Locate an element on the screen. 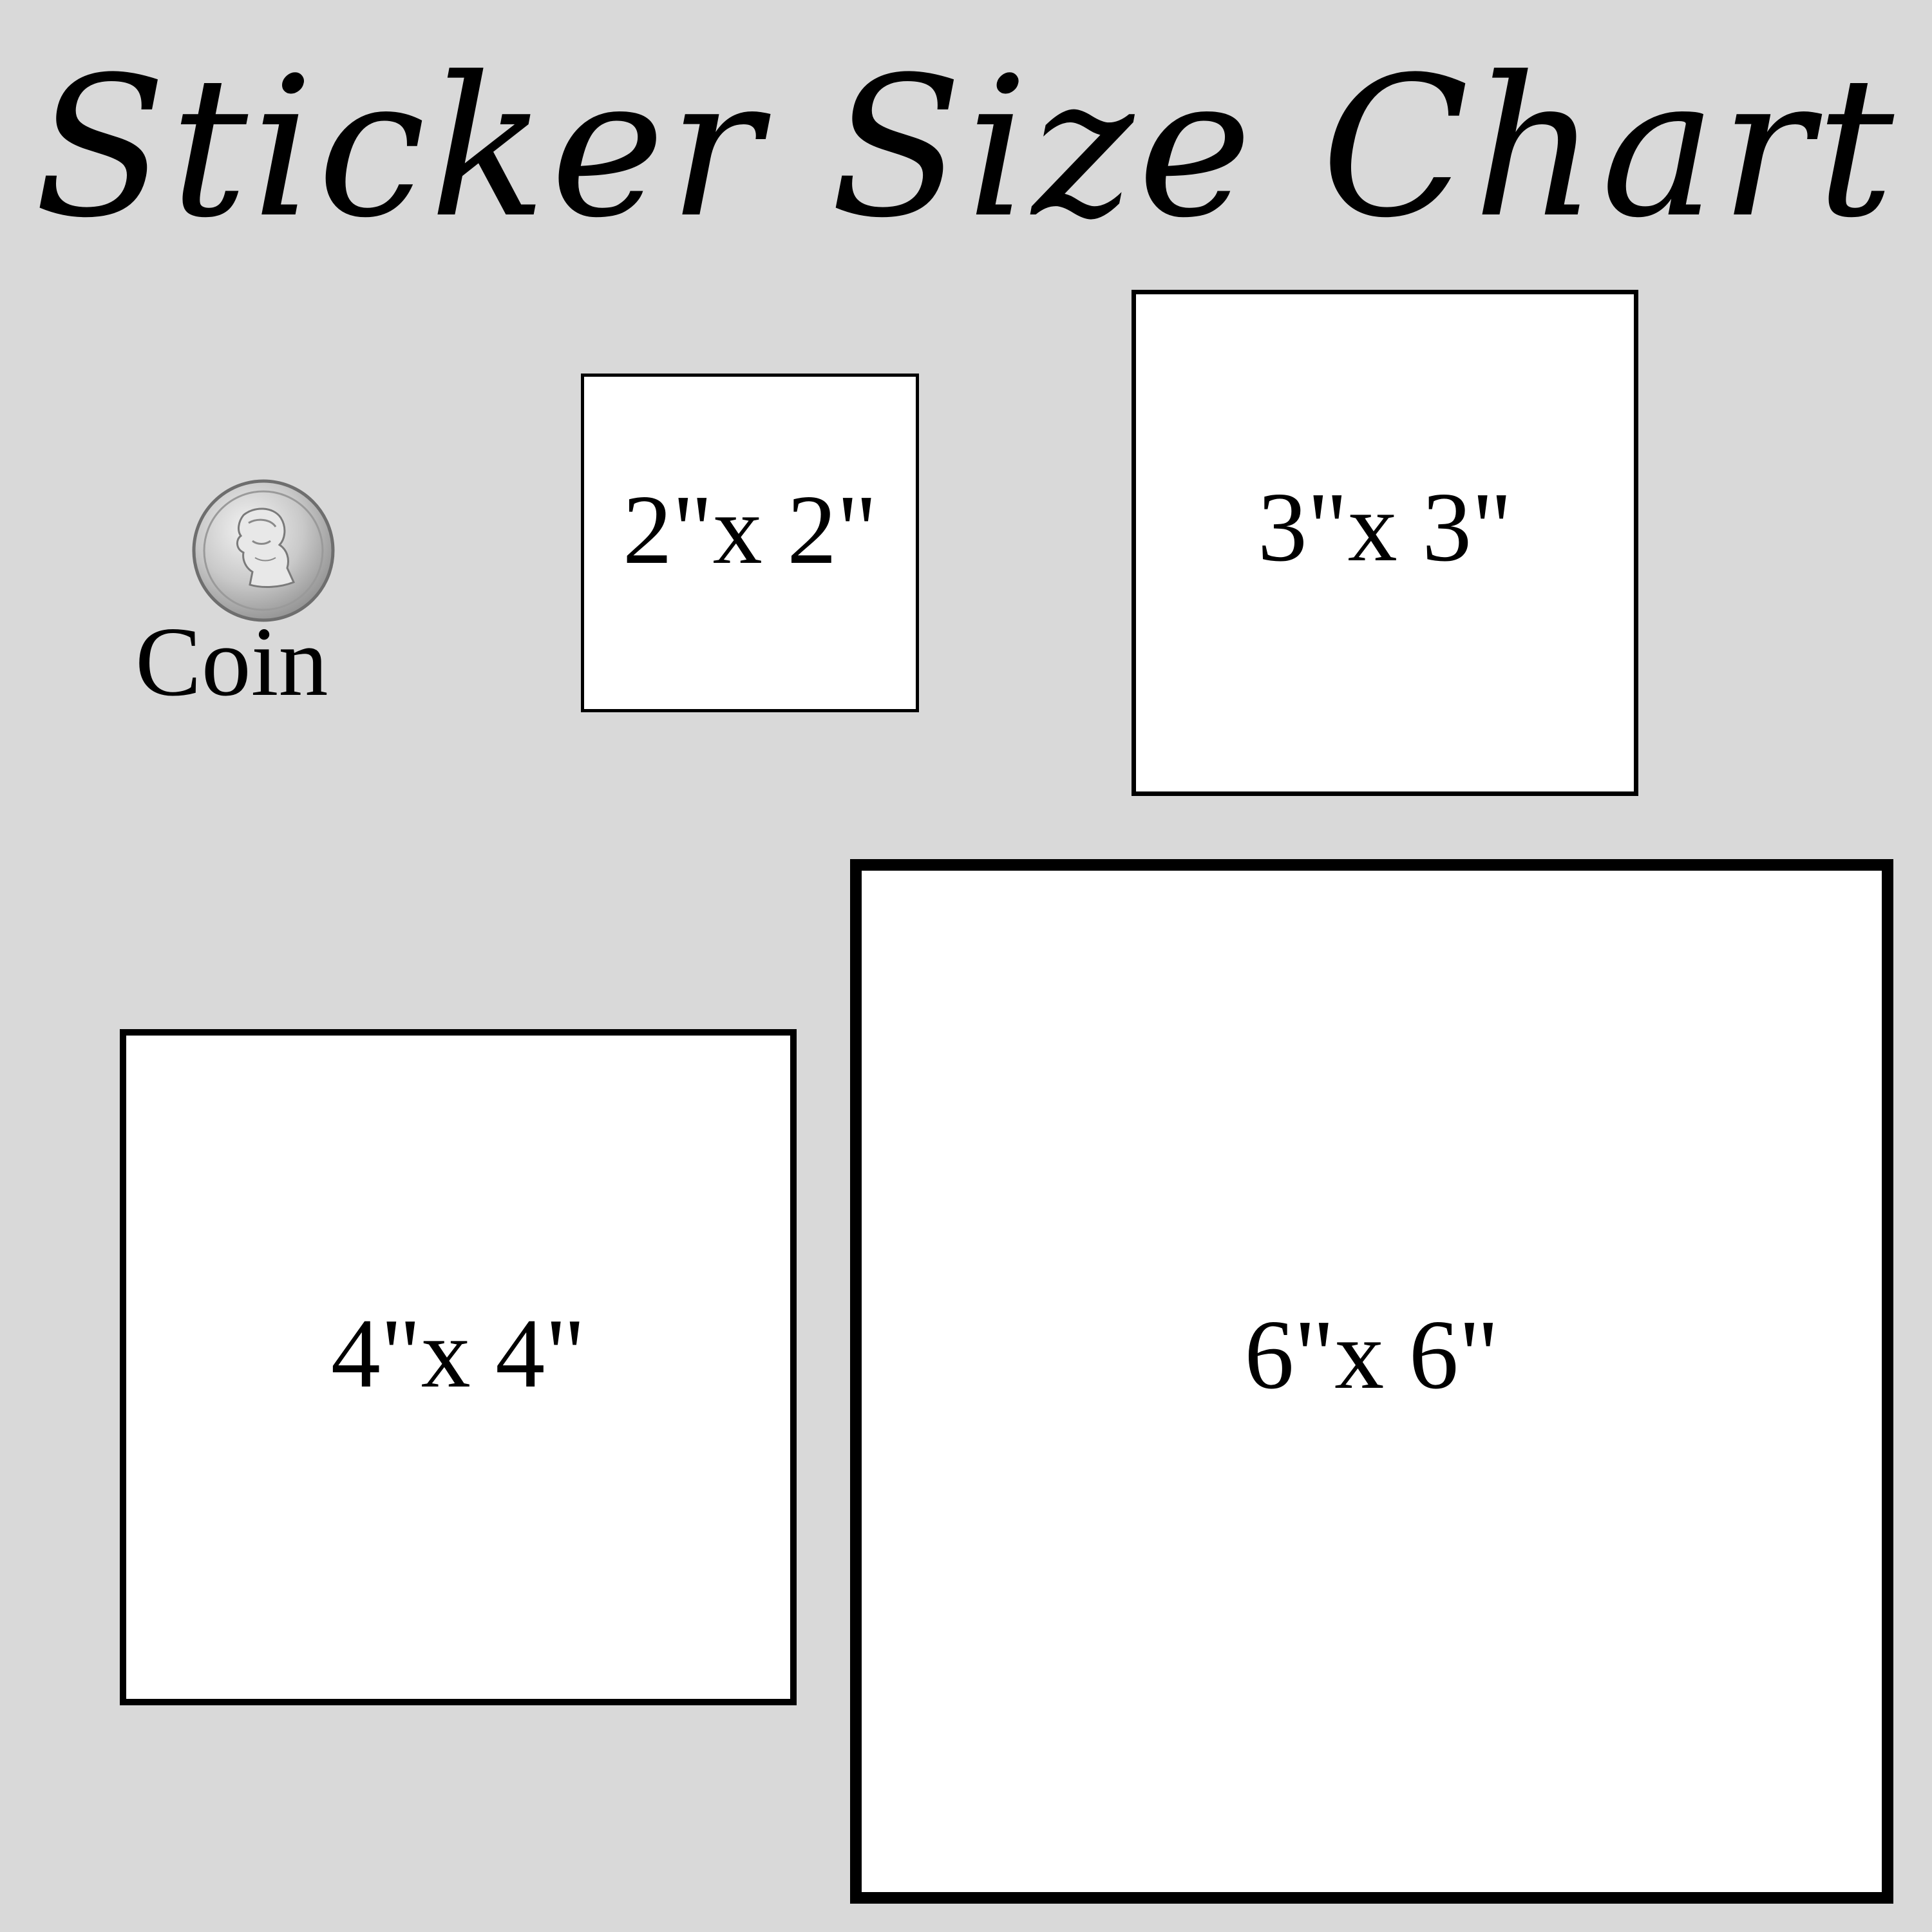 The height and width of the screenshot is (1932, 1932). sticker-3x3-box: 3"x 3" is located at coordinates (1385, 543).